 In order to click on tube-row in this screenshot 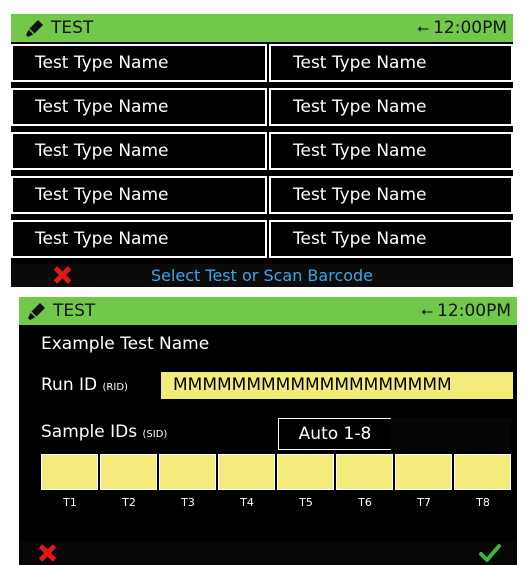, I will do `click(278, 473)`.